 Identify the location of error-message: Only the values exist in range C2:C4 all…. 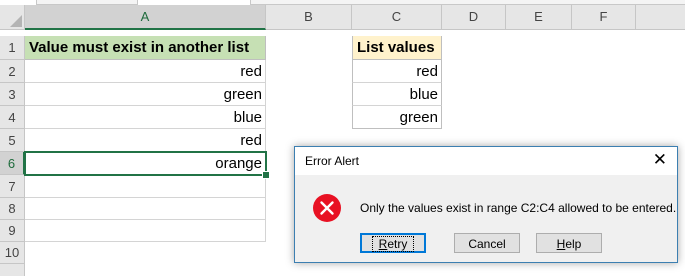
(518, 208).